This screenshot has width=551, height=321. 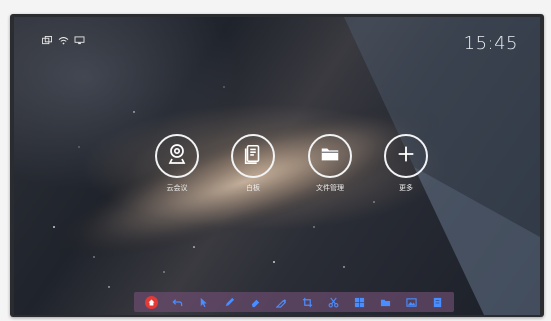 I want to click on app-label: 云会议, so click(x=177, y=188).